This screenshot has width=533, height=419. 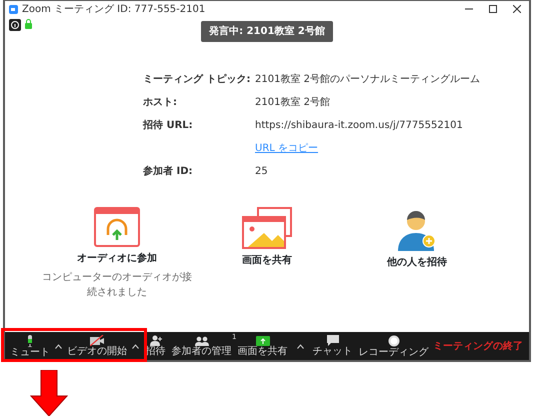 I want to click on field-value: https://shibaura-it.zoom.us/j/7775552101, so click(x=359, y=126).